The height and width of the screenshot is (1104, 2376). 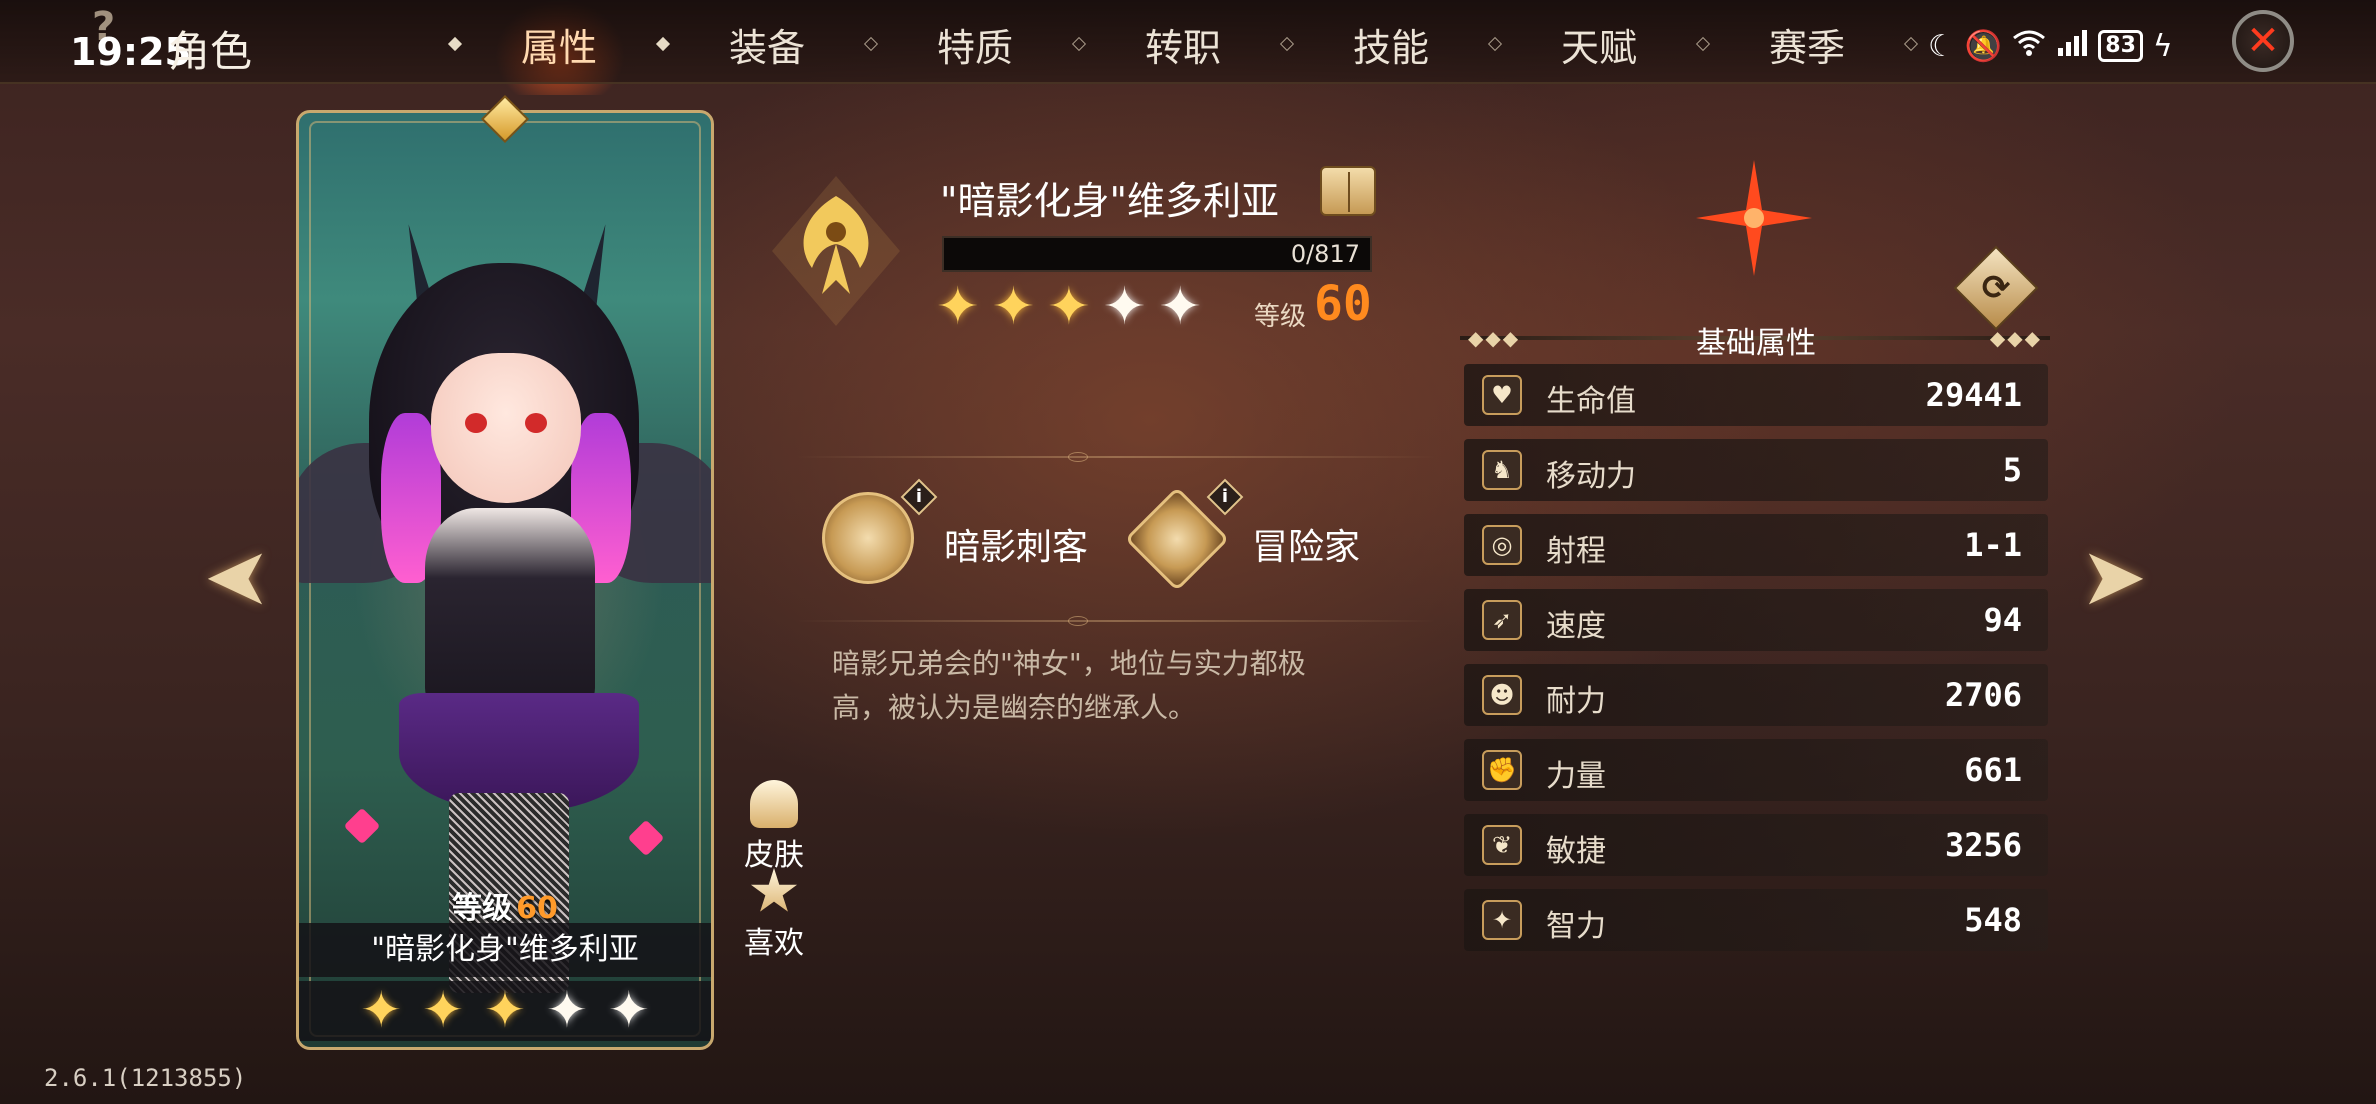 What do you see at coordinates (1756, 343) in the screenshot?
I see `stats-title: 基础属性` at bounding box center [1756, 343].